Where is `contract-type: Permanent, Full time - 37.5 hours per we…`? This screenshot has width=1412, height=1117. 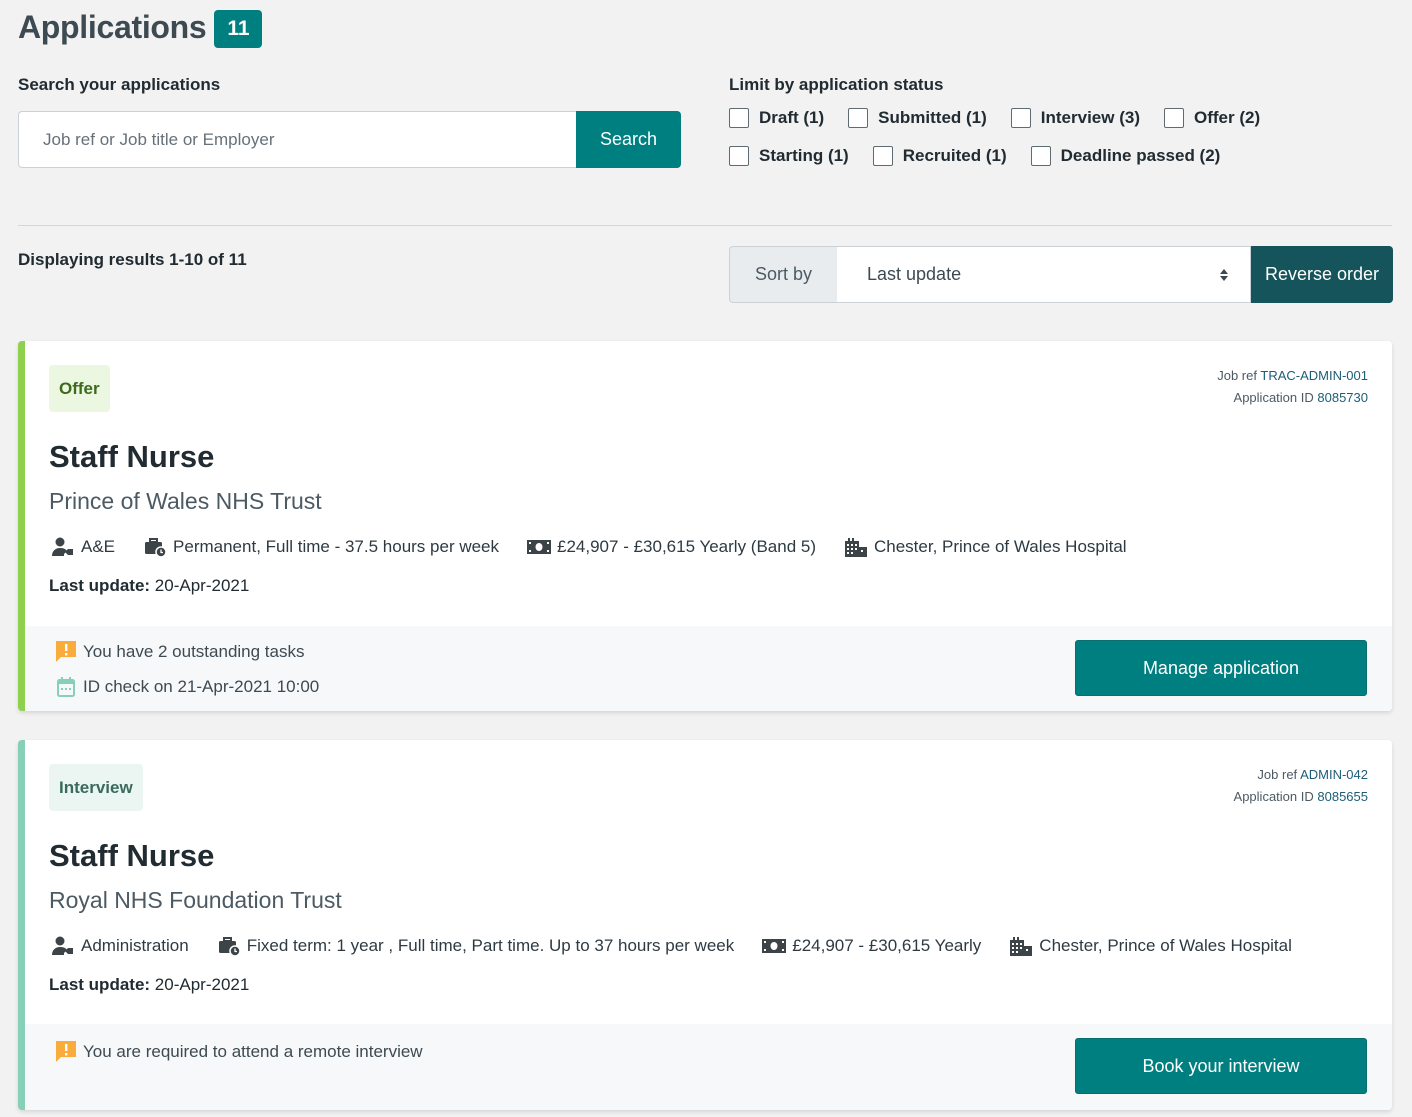 contract-type: Permanent, Full time - 37.5 hours per we… is located at coordinates (321, 547).